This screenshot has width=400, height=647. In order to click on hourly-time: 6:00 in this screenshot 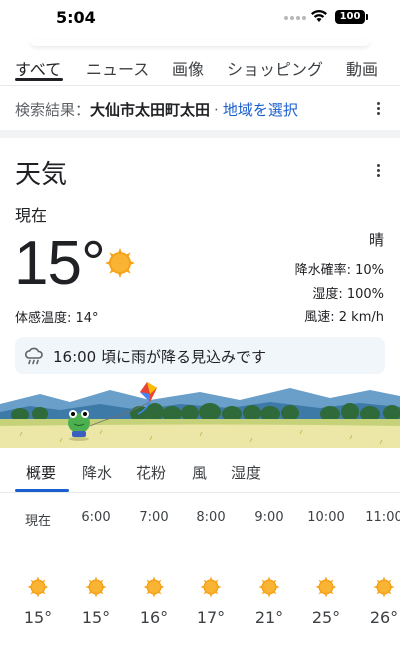, I will do `click(96, 517)`.